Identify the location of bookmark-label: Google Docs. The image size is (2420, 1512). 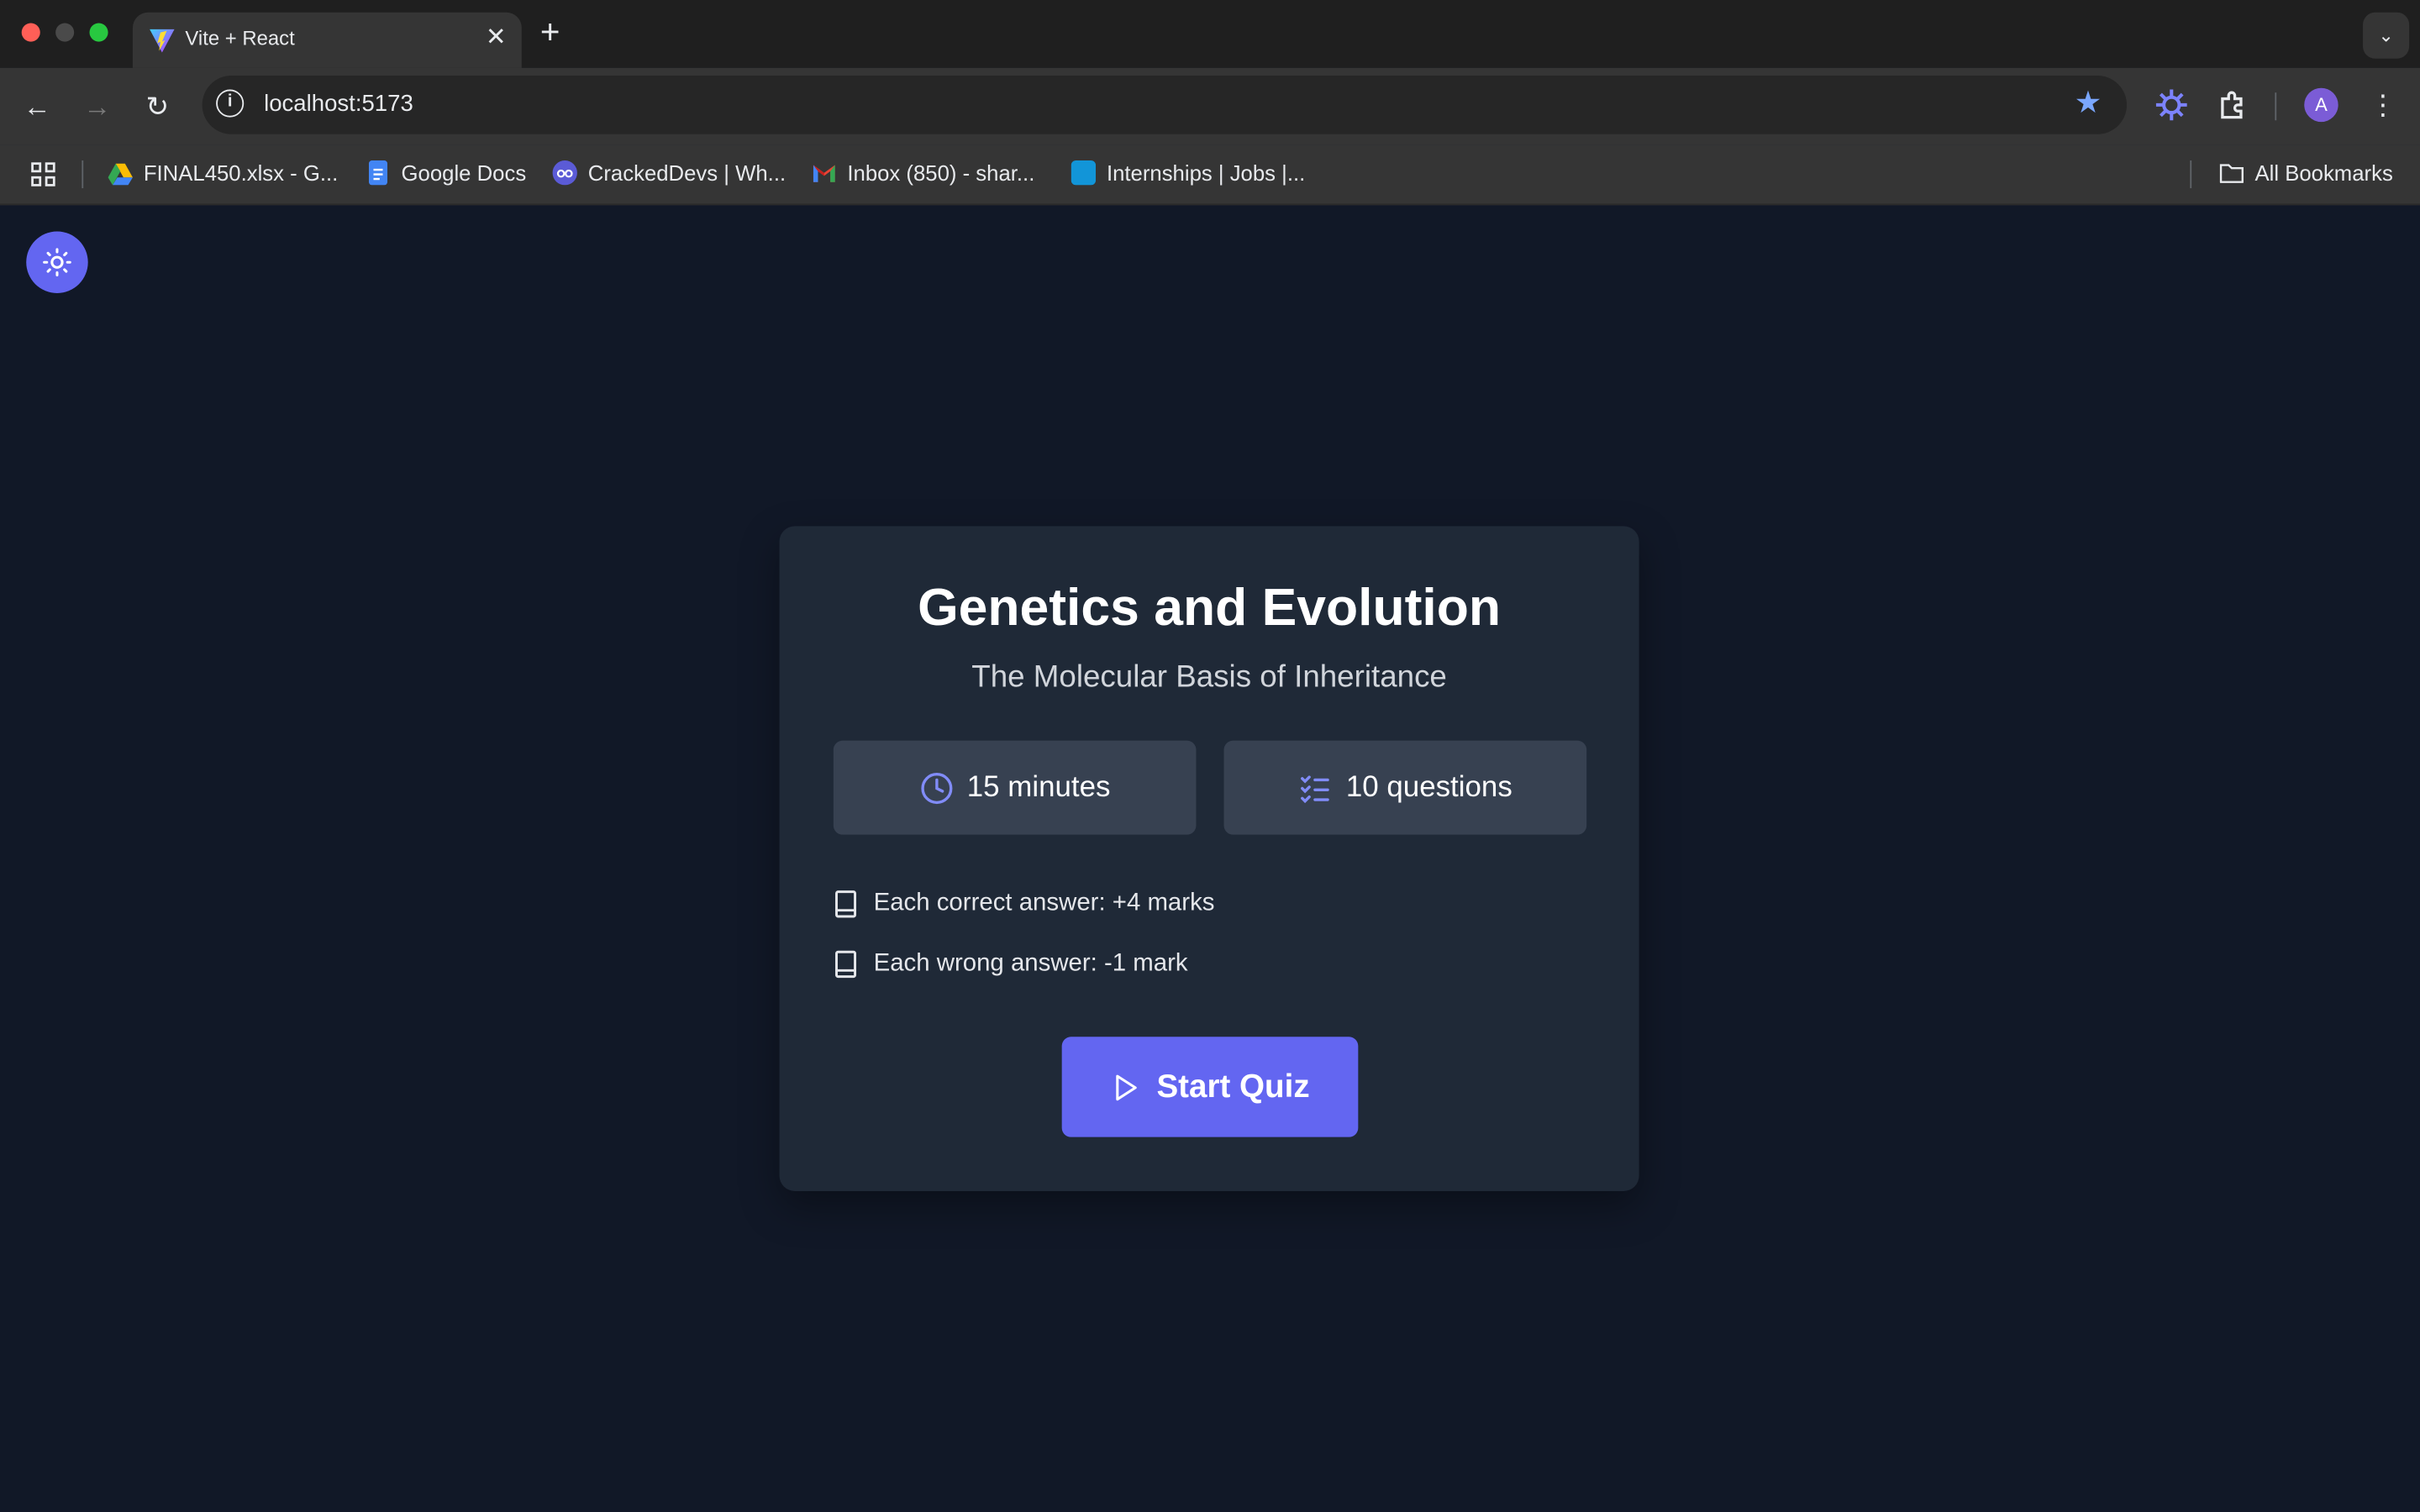
(464, 173).